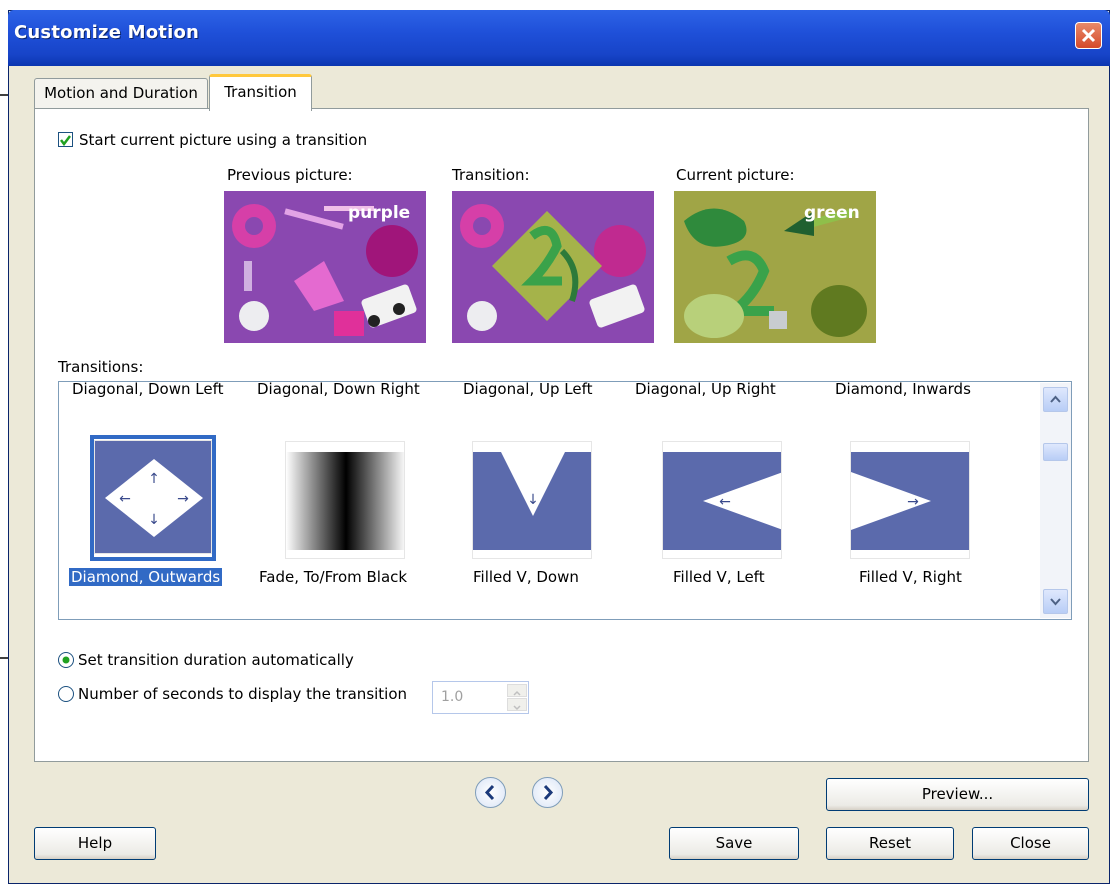 Image resolution: width=1113 pixels, height=888 pixels. What do you see at coordinates (491, 175) in the screenshot?
I see `transition-preview-label: Transition:` at bounding box center [491, 175].